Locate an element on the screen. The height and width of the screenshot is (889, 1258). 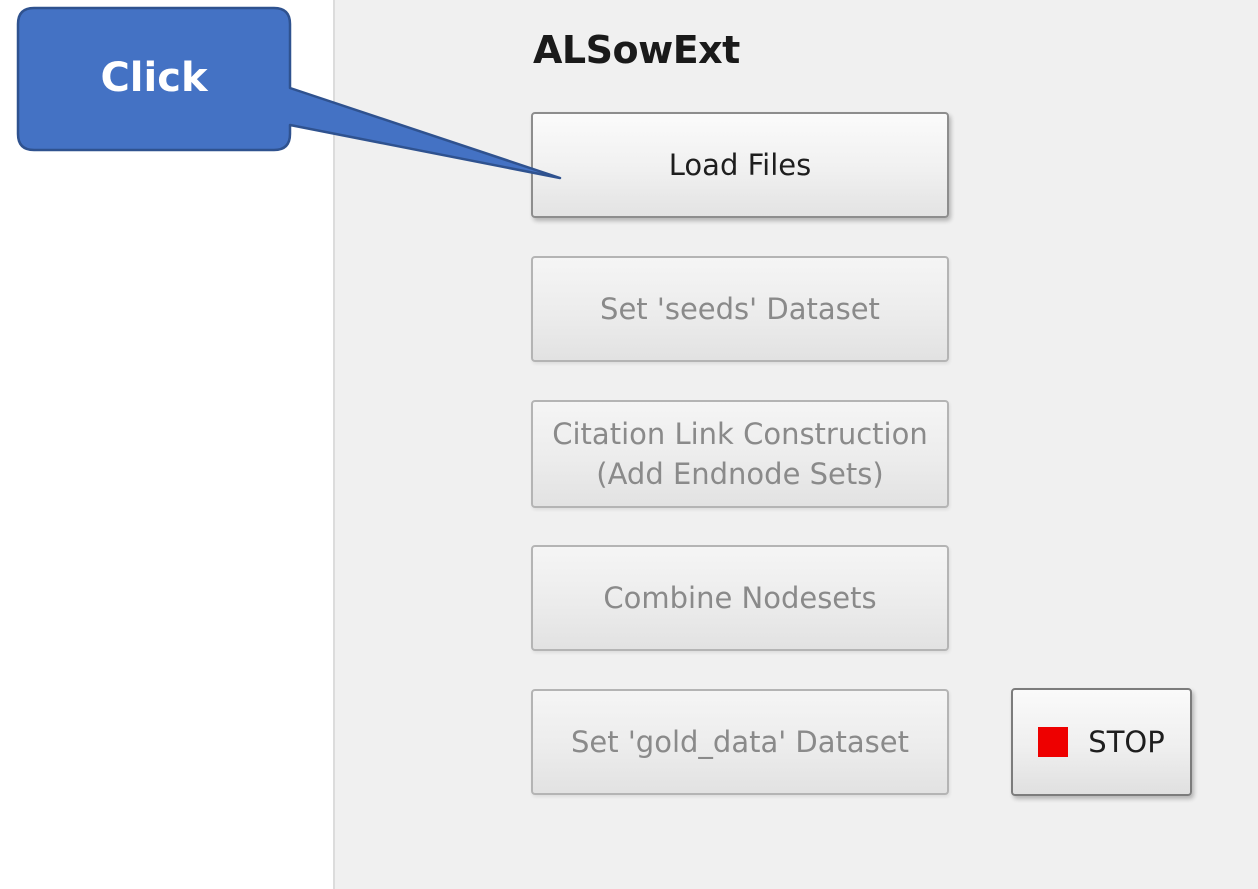
combine-nodesets-button: Combine Nodesets is located at coordinates (740, 598).